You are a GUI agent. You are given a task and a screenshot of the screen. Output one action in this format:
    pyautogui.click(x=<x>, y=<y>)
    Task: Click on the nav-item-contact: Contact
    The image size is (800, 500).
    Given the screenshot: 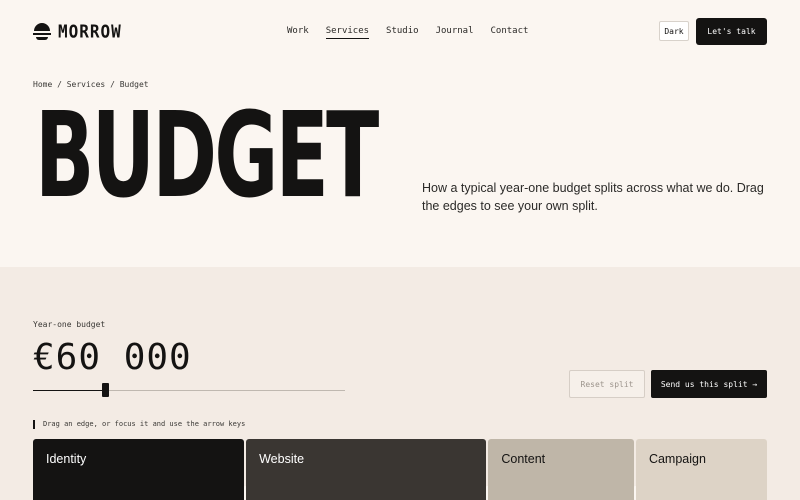 What is the action you would take?
    pyautogui.click(x=510, y=32)
    